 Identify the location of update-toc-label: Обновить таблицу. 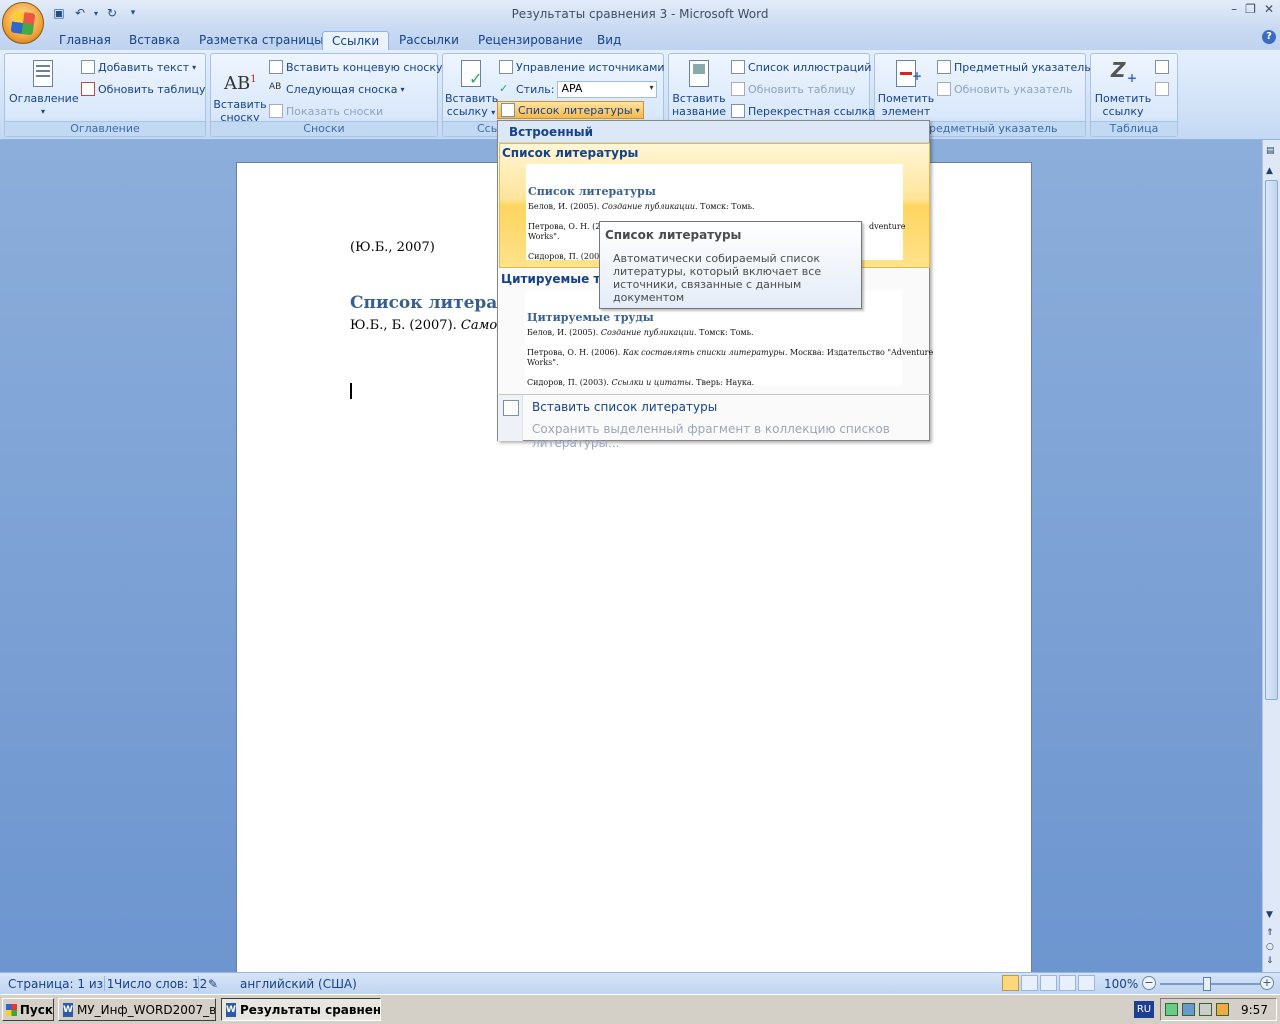
(152, 89).